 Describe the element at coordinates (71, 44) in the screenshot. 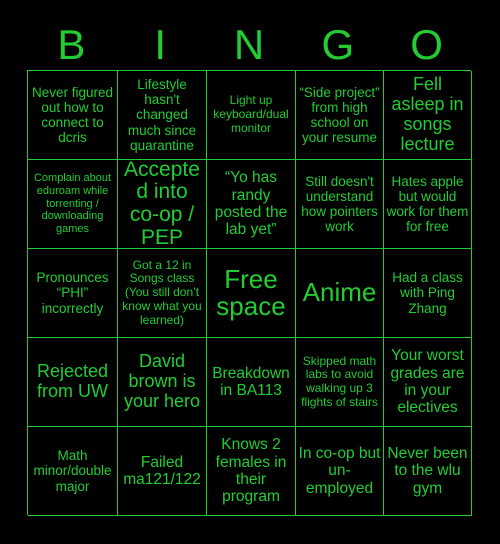

I see `bingo-header-letter-b: B` at that location.